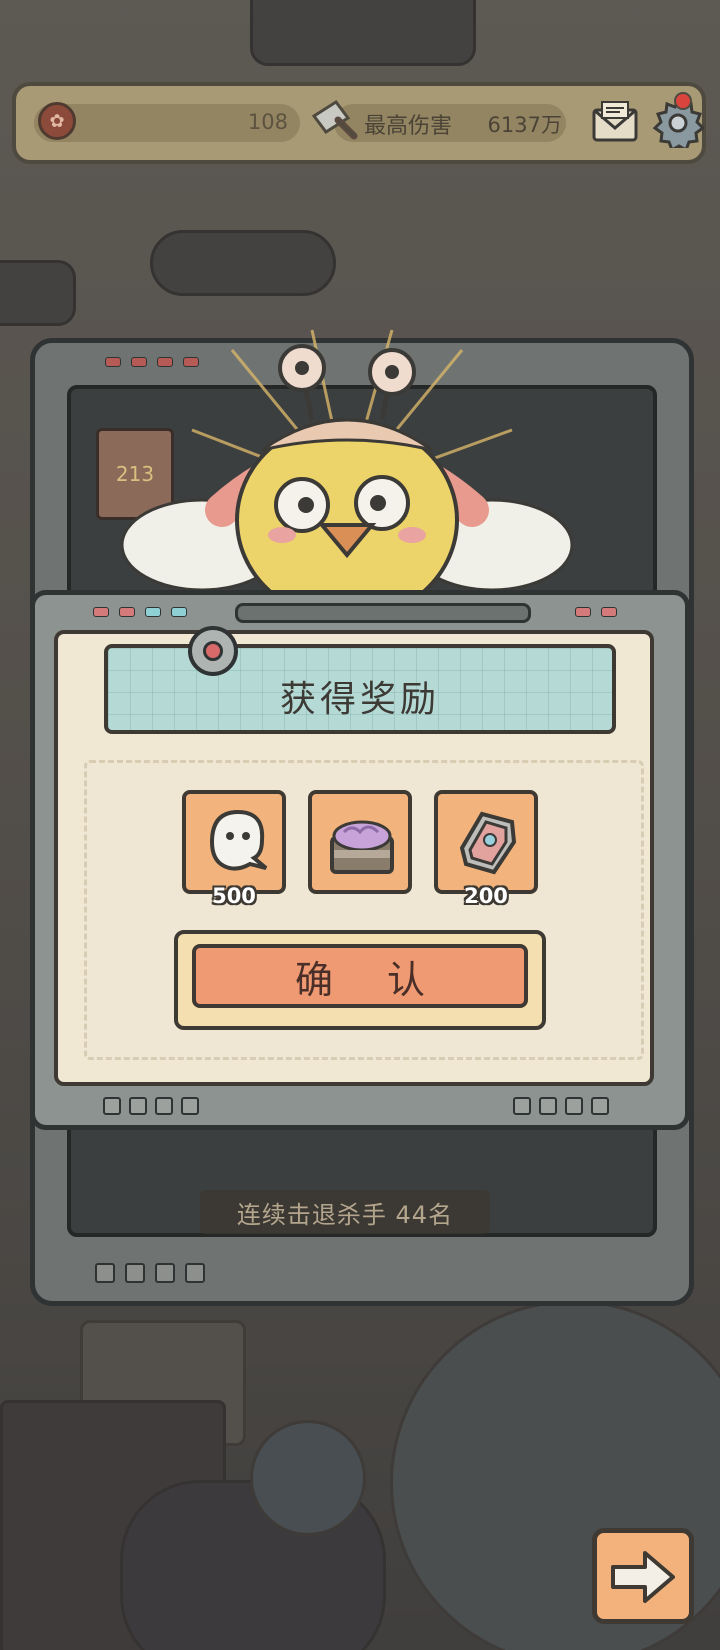 The width and height of the screenshot is (720, 1650). What do you see at coordinates (345, 1212) in the screenshot?
I see `kill-streak-text: 连续击退杀手 44名` at bounding box center [345, 1212].